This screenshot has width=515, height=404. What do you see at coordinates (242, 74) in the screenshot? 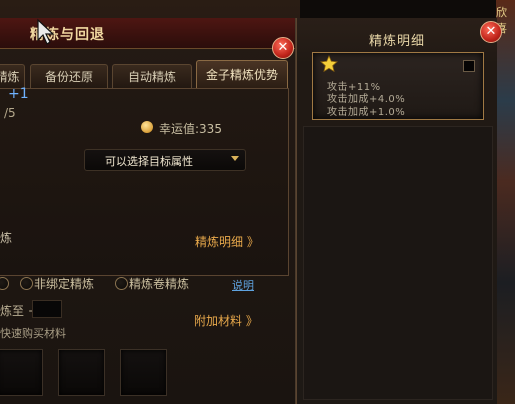
I see `tab-gold-refine-advantage: 金子精炼优势` at bounding box center [242, 74].